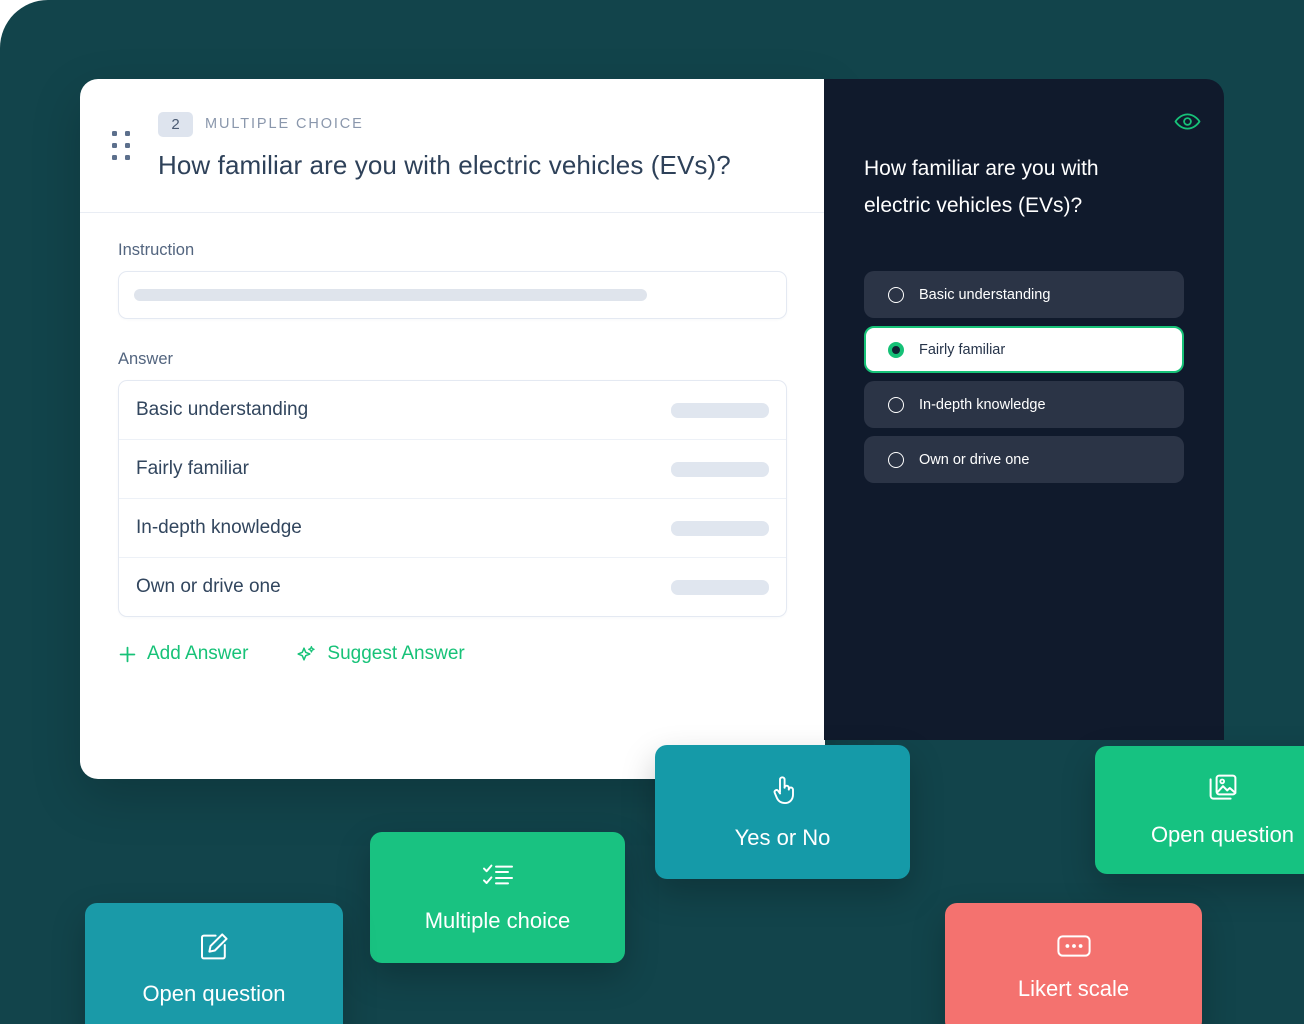 Image resolution: width=1304 pixels, height=1024 pixels. Describe the element at coordinates (1223, 790) in the screenshot. I see `image-icon` at that location.